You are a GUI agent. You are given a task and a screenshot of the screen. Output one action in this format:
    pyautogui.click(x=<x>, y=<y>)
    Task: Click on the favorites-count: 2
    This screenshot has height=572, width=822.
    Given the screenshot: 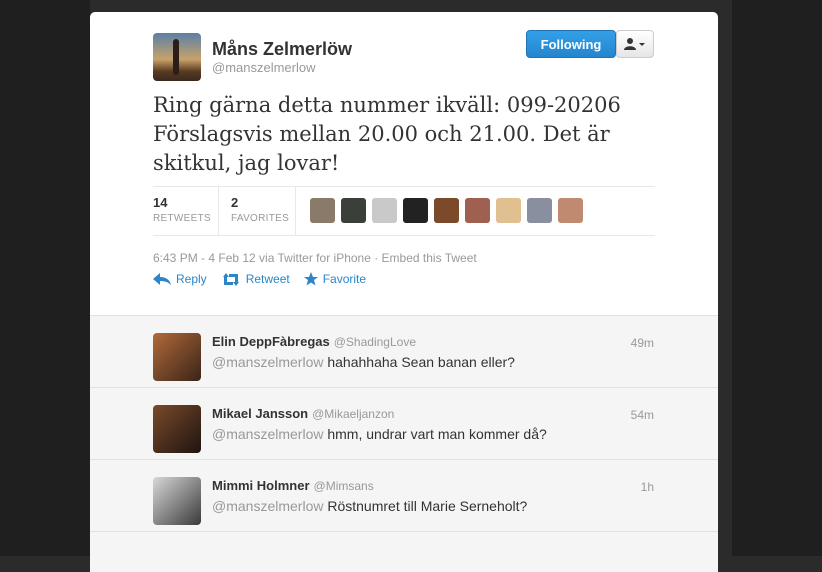 What is the action you would take?
    pyautogui.click(x=235, y=202)
    